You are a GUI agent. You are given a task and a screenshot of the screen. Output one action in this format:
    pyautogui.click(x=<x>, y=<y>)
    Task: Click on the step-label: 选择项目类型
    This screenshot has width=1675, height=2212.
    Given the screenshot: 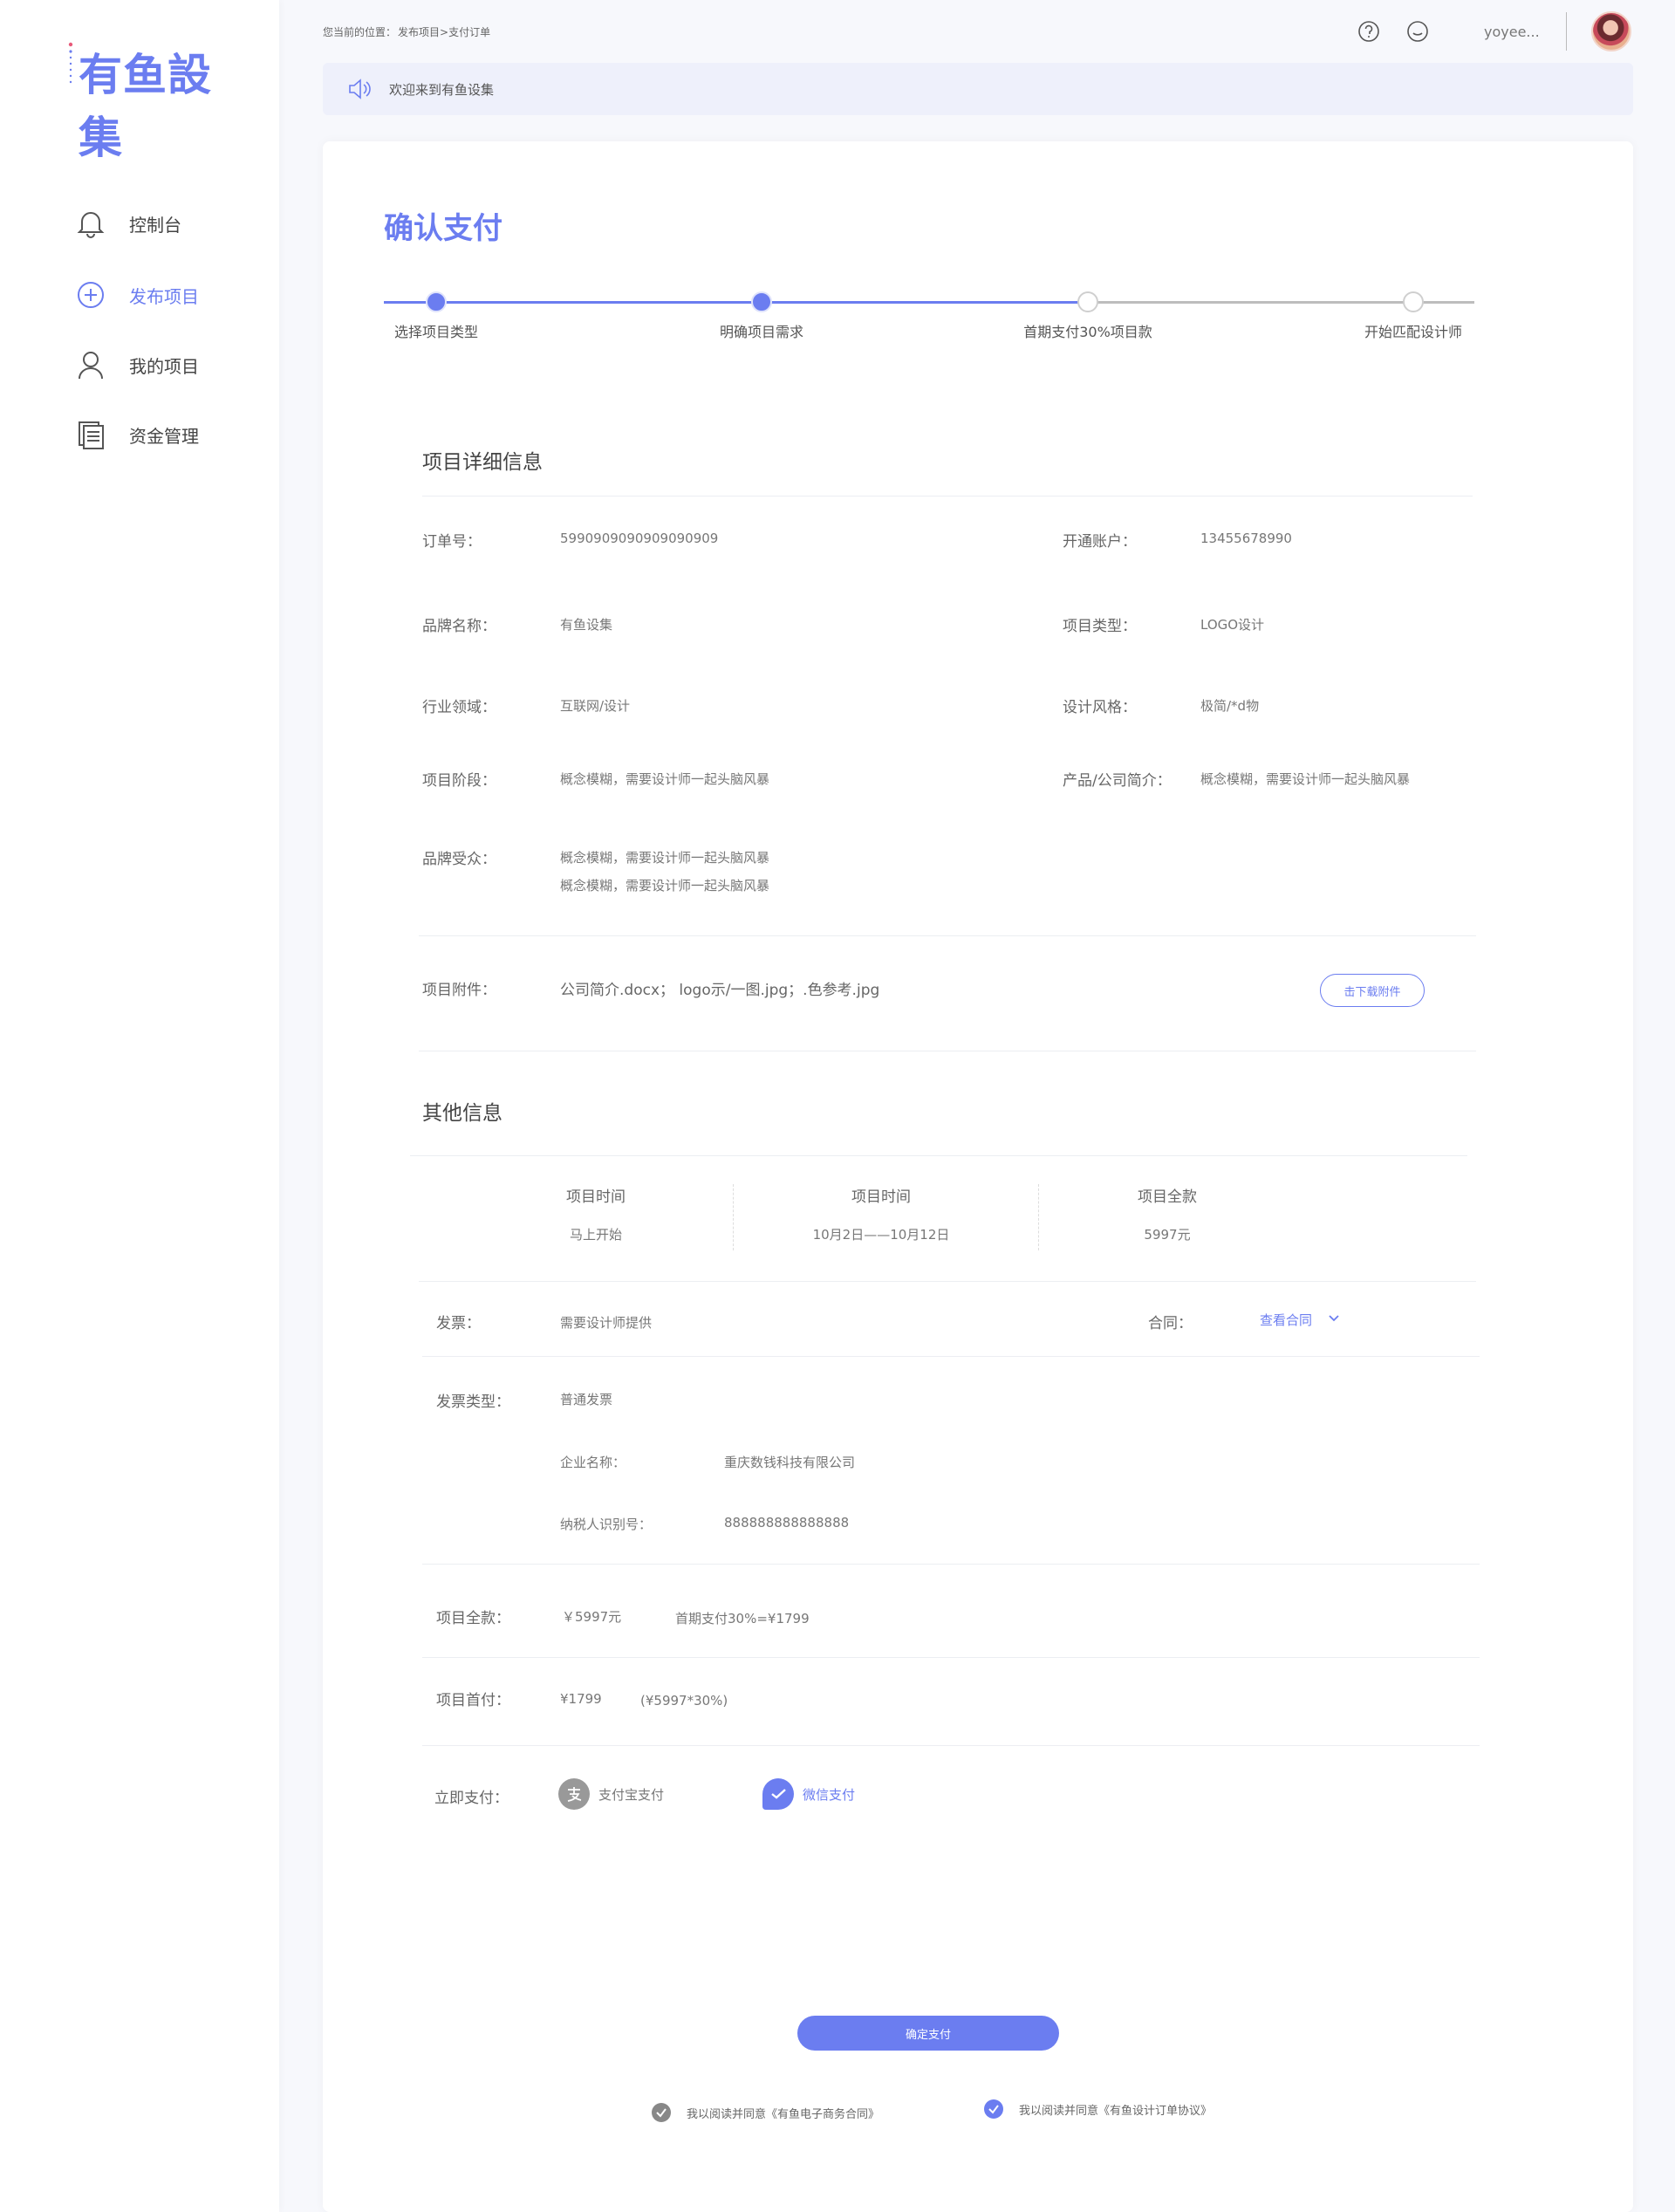 What is the action you would take?
    pyautogui.click(x=436, y=332)
    